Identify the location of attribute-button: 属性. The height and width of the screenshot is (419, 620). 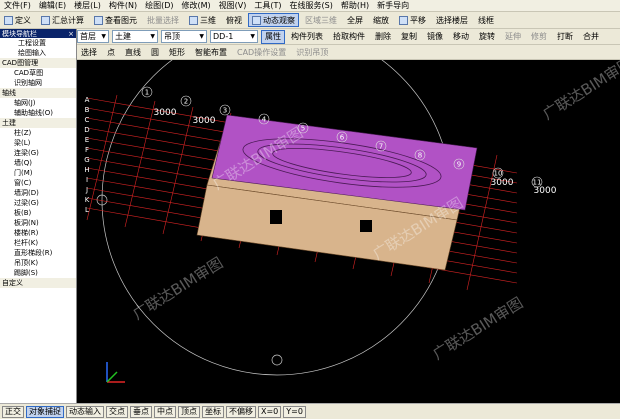
(273, 36).